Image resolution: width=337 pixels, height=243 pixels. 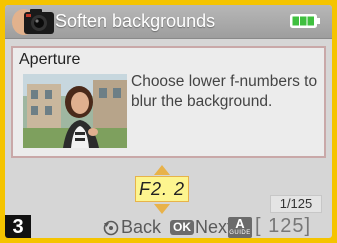 What do you see at coordinates (168, 226) in the screenshot?
I see `footer-bar: 3 Back OK Next A GUIDE [ 125]` at bounding box center [168, 226].